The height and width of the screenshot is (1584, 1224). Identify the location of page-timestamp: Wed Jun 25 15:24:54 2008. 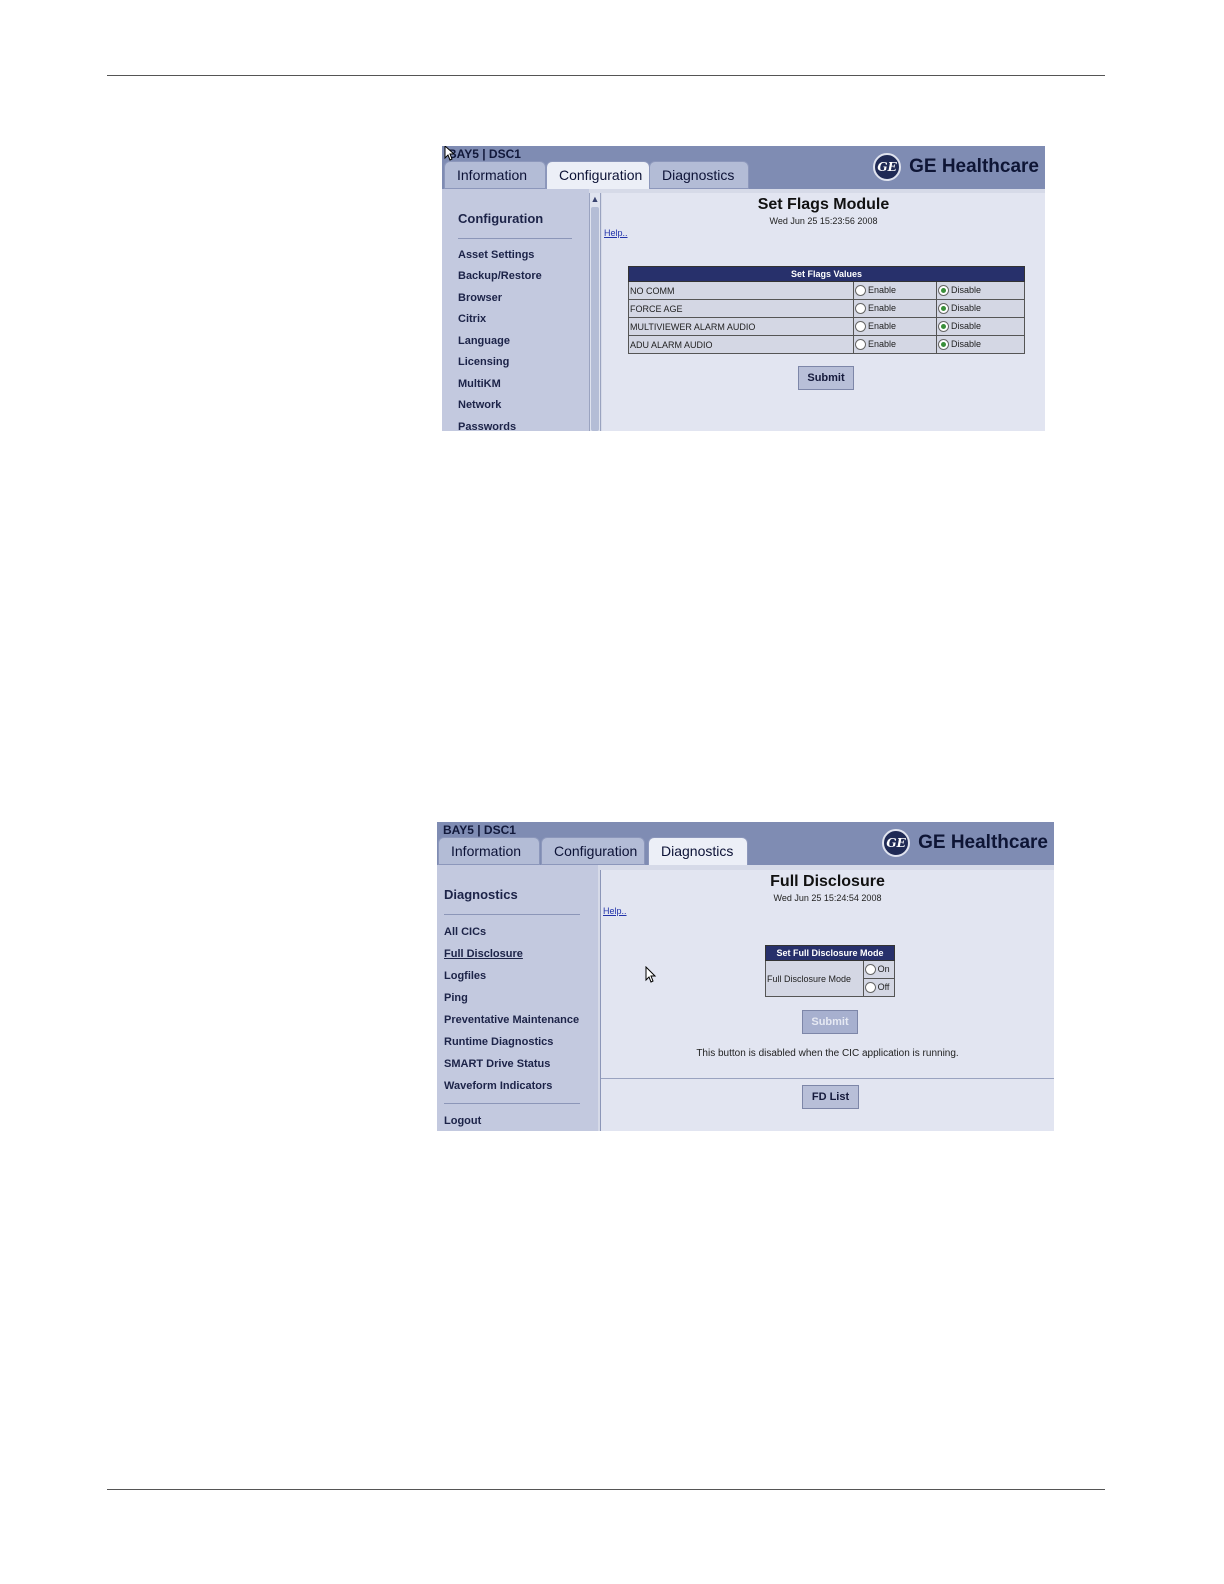
(827, 898).